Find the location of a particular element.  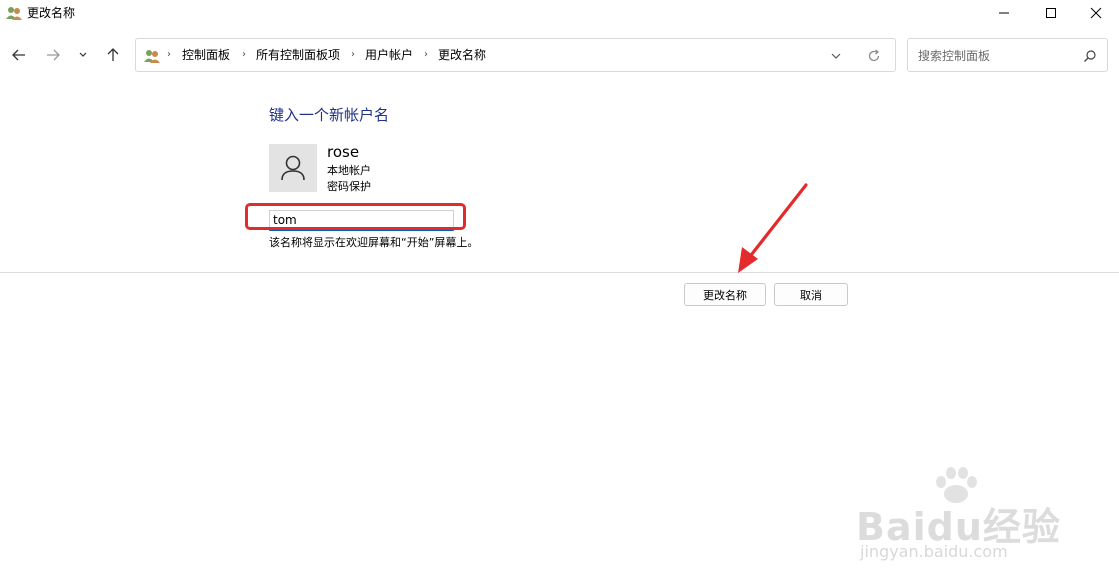

arrow-left-icon is located at coordinates (18, 55).